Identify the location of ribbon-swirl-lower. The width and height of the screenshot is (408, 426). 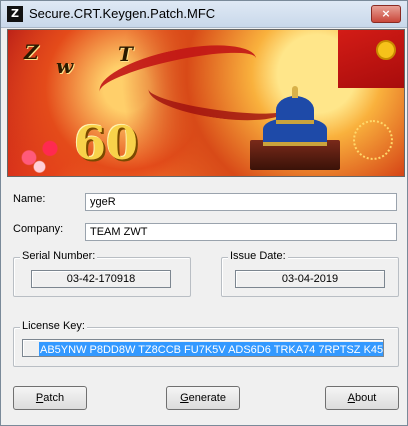
(218, 99).